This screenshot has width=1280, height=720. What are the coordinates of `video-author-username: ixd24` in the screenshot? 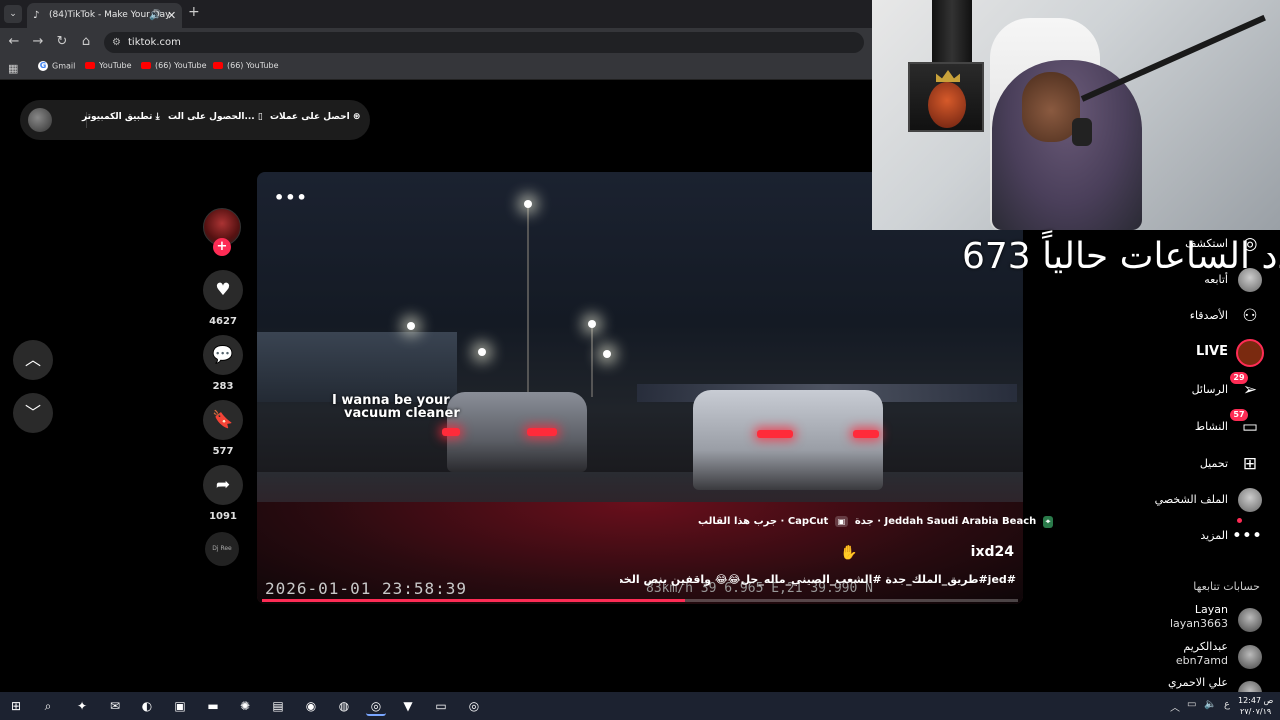 It's located at (987, 552).